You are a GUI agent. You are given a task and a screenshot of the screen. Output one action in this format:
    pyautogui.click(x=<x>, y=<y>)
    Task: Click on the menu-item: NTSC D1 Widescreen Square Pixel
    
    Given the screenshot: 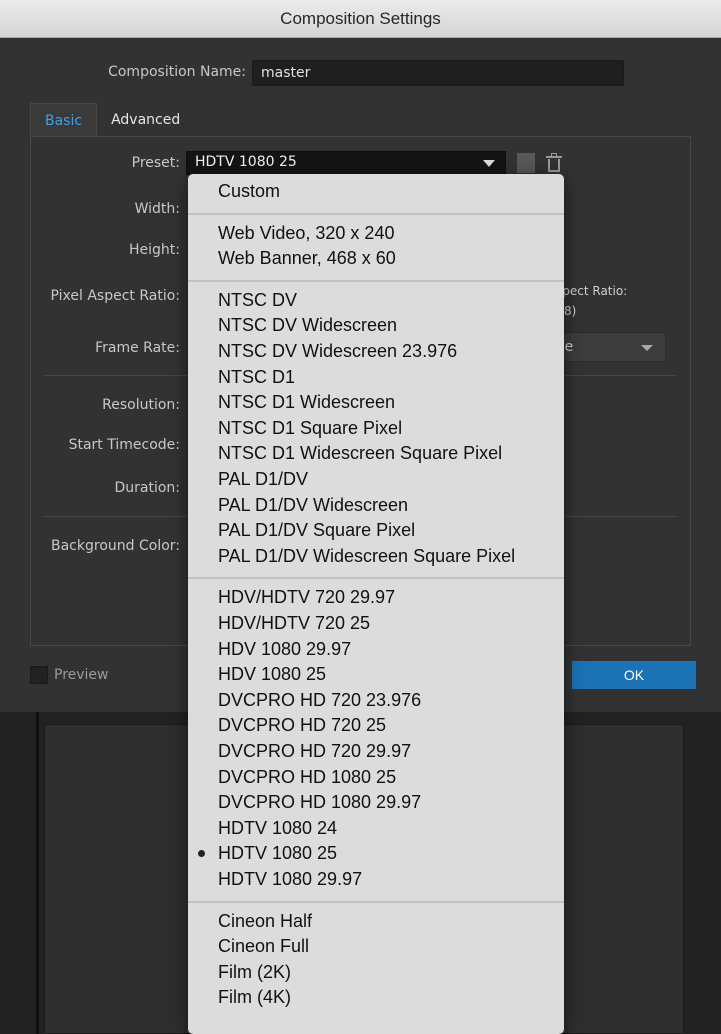 What is the action you would take?
    pyautogui.click(x=360, y=453)
    